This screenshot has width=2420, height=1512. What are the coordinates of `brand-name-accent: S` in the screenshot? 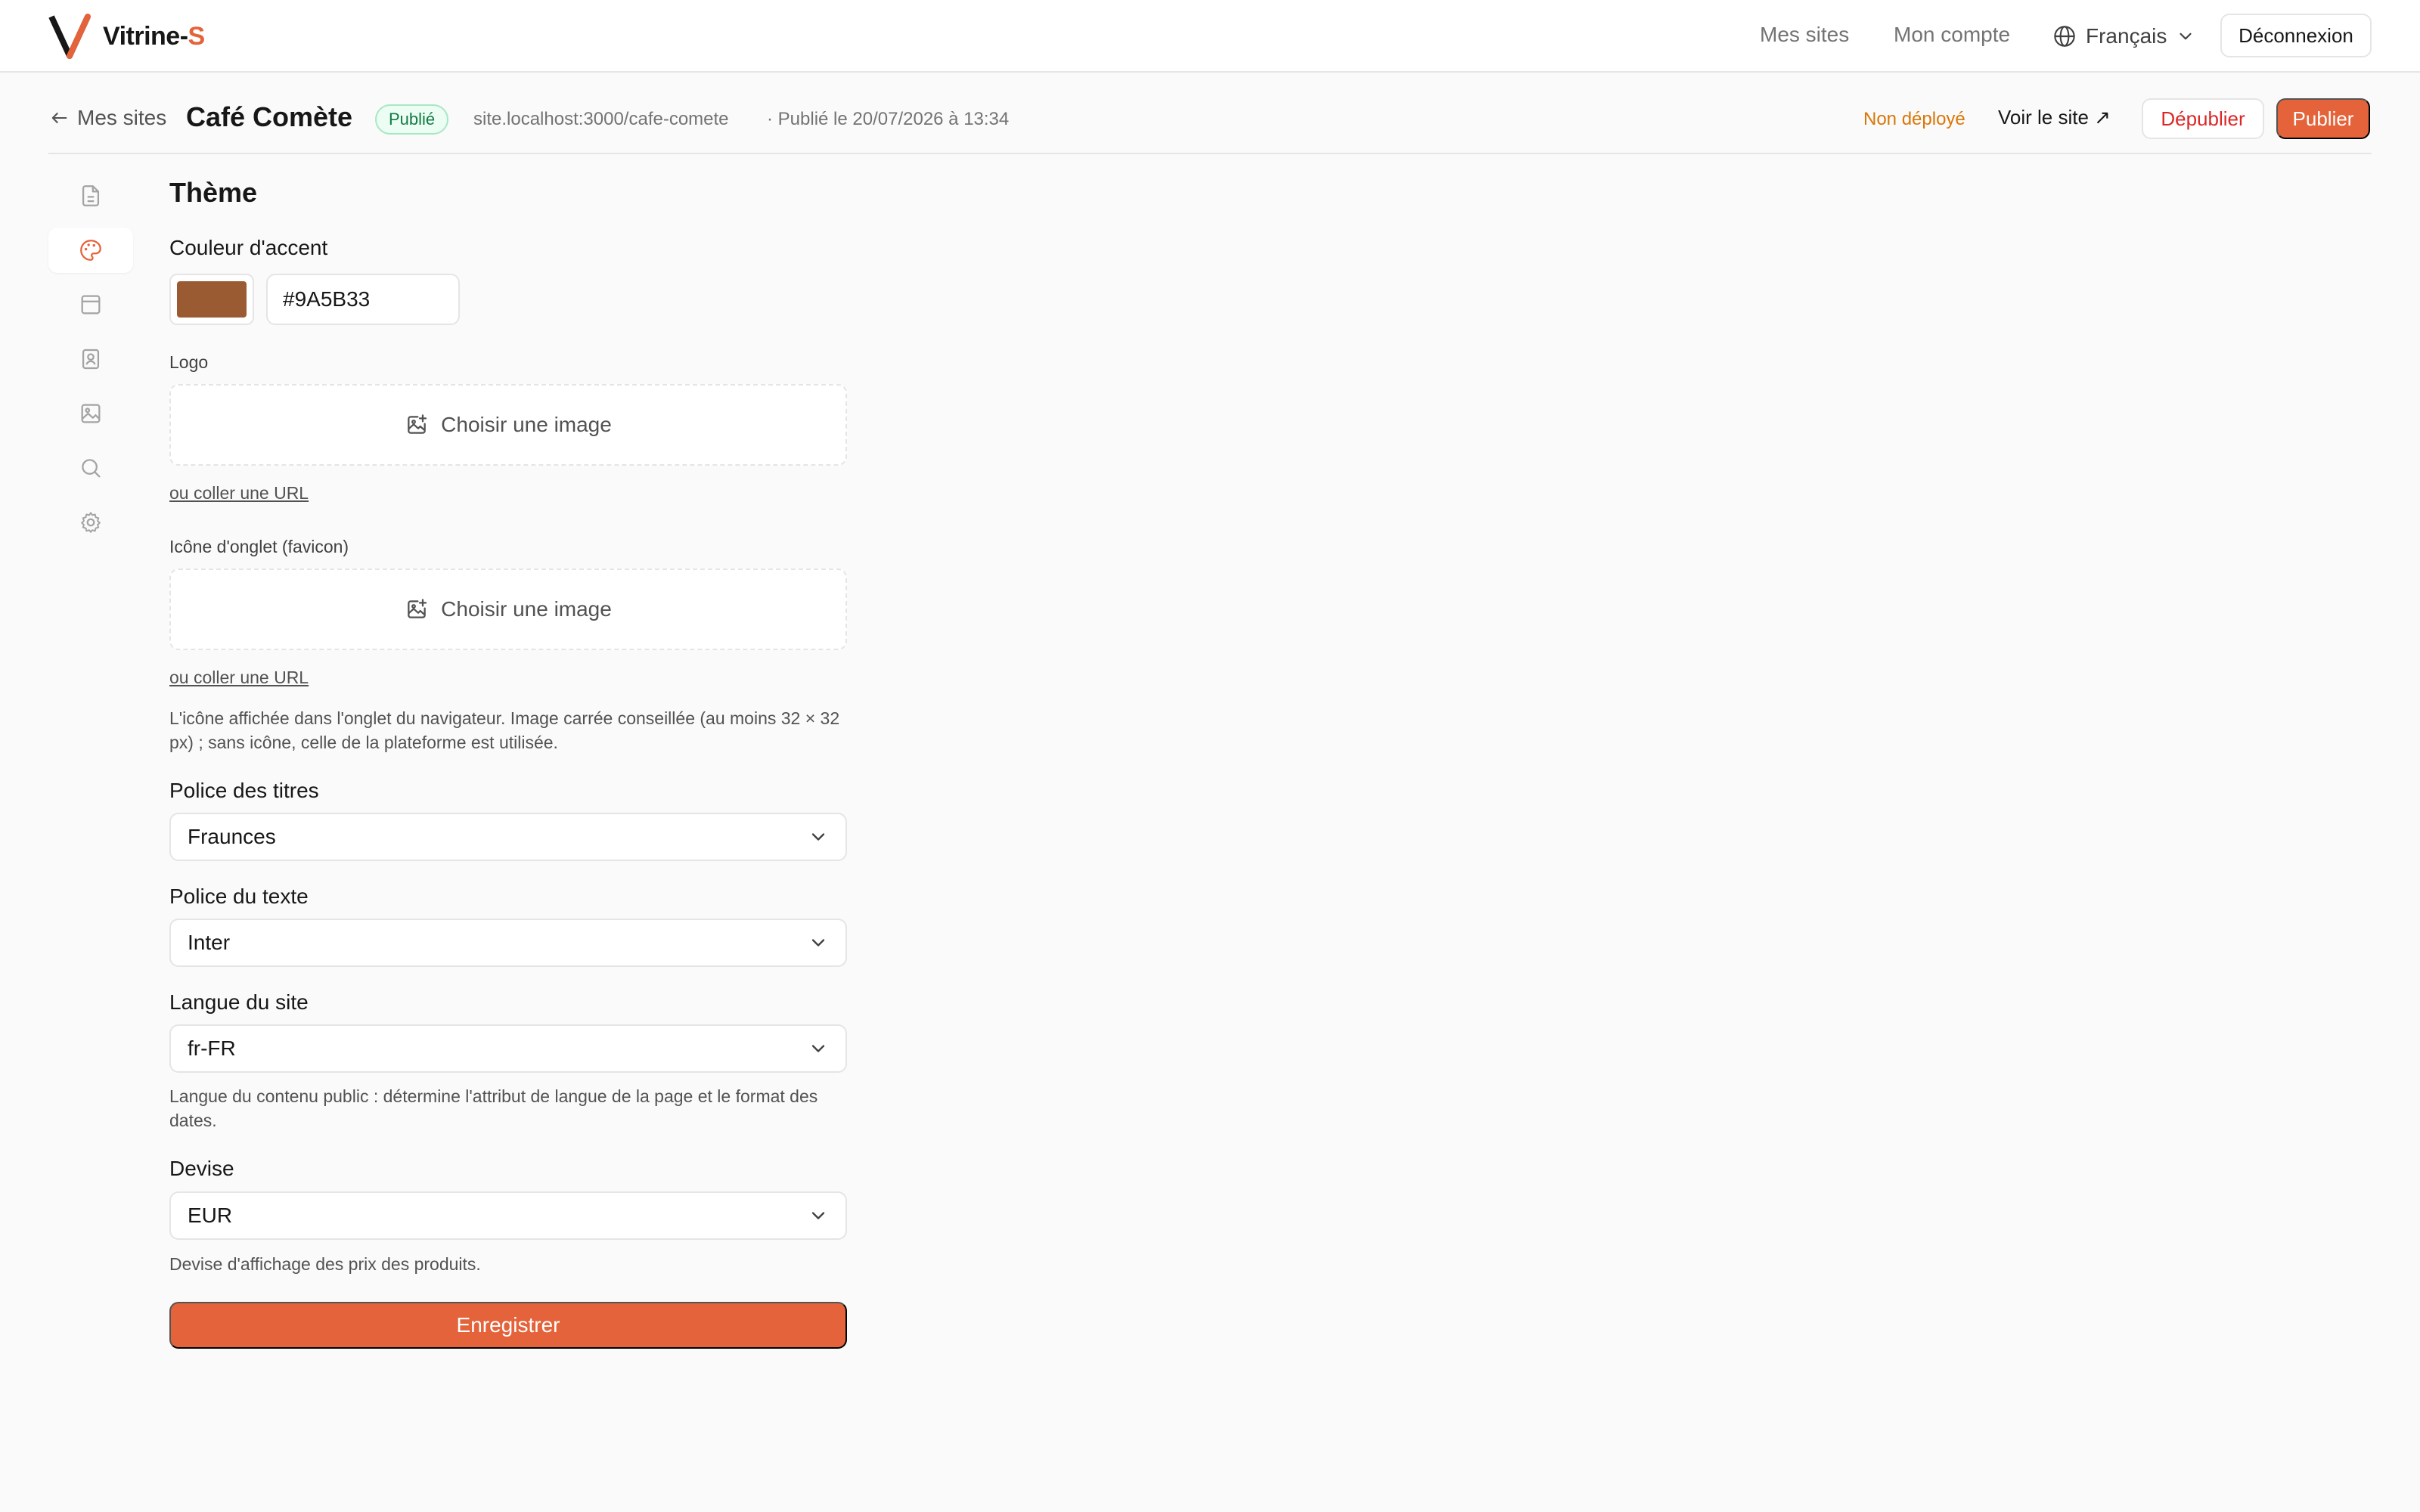 It's located at (197, 36).